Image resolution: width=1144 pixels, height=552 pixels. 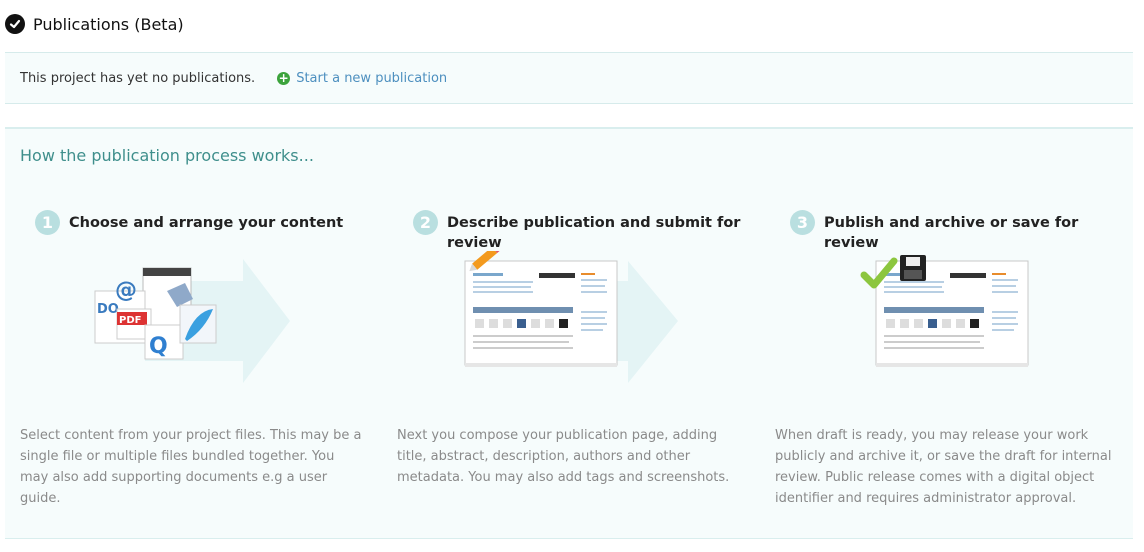 What do you see at coordinates (47, 222) in the screenshot?
I see `step-number: 1` at bounding box center [47, 222].